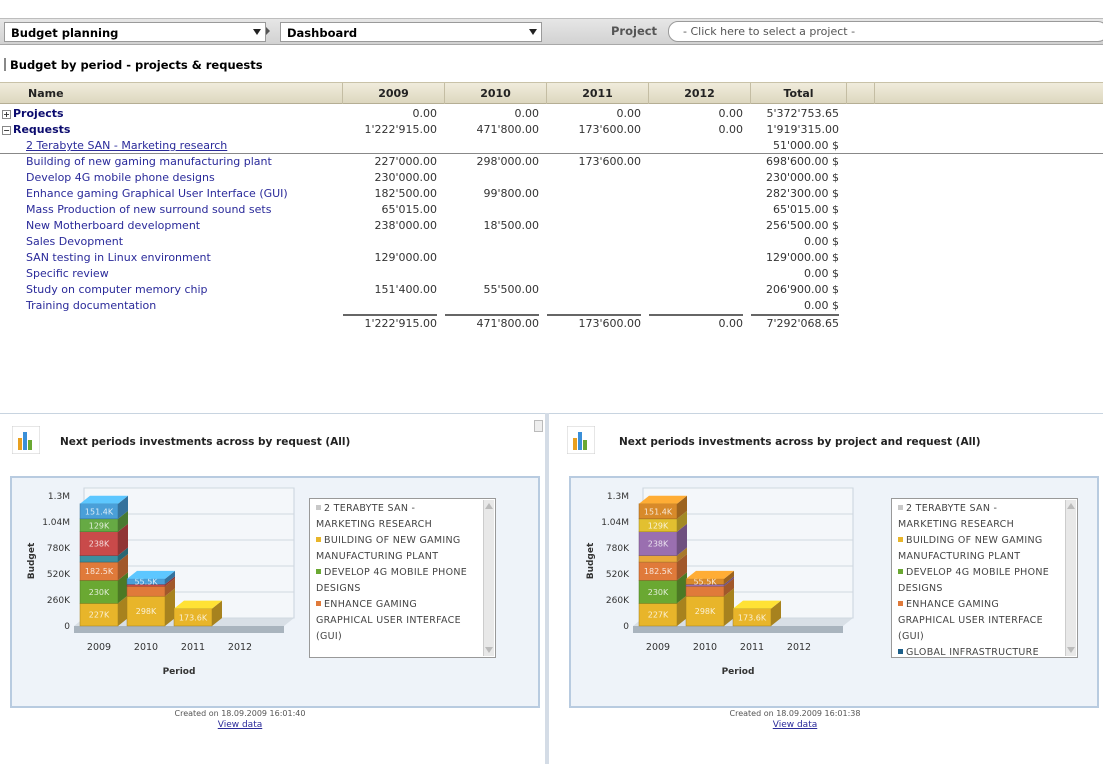  I want to click on cell-total: 65'015.00 $, so click(805, 209).